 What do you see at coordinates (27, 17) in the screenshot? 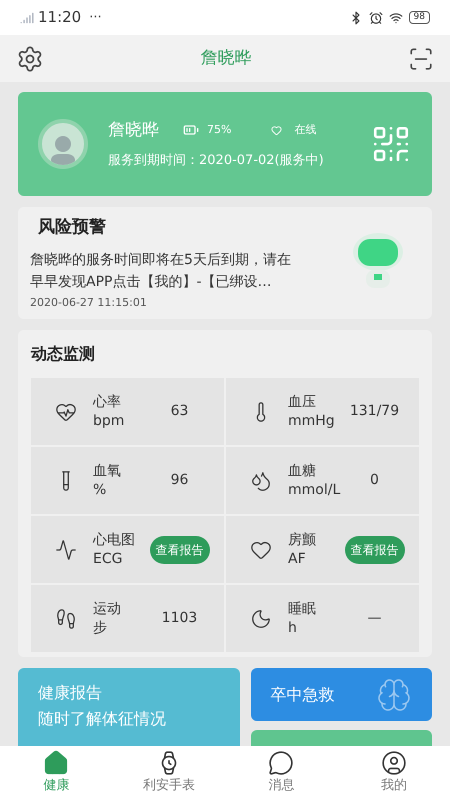
I see `signal-icon` at bounding box center [27, 17].